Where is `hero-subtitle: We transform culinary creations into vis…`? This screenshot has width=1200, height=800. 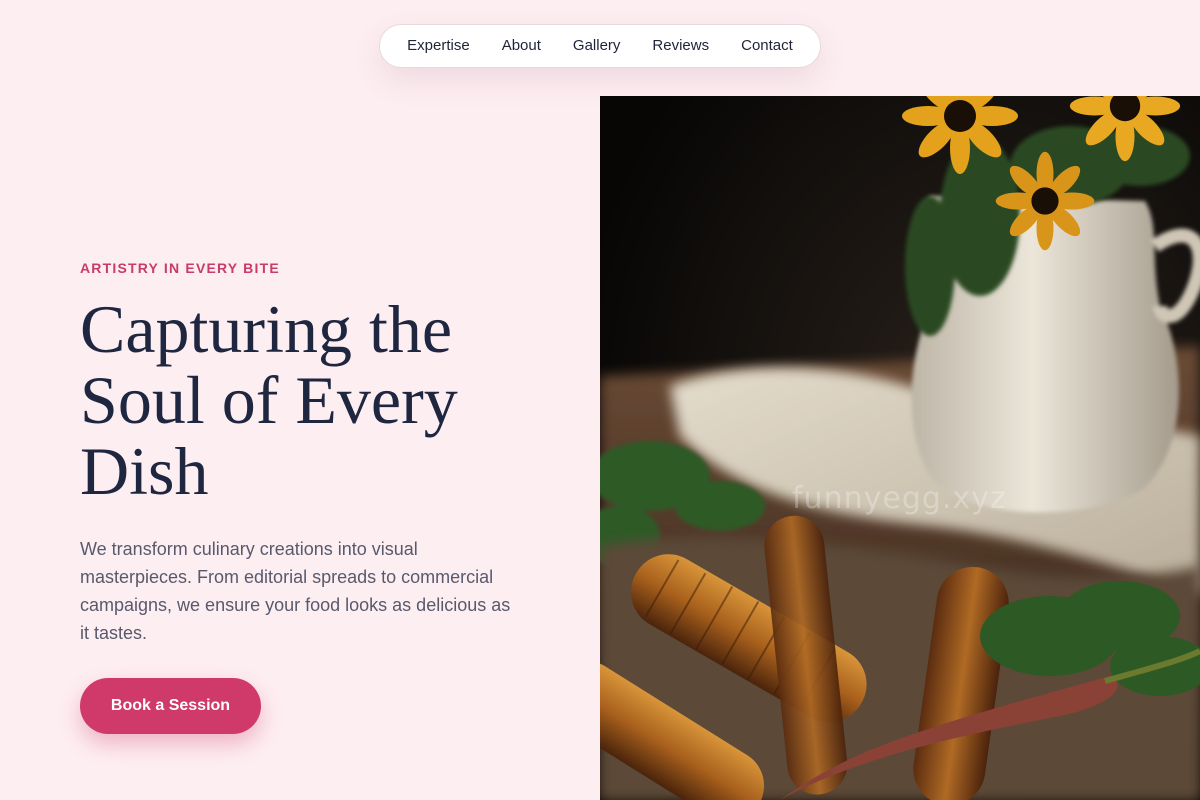
hero-subtitle: We transform culinary creations into vis… is located at coordinates (295, 591).